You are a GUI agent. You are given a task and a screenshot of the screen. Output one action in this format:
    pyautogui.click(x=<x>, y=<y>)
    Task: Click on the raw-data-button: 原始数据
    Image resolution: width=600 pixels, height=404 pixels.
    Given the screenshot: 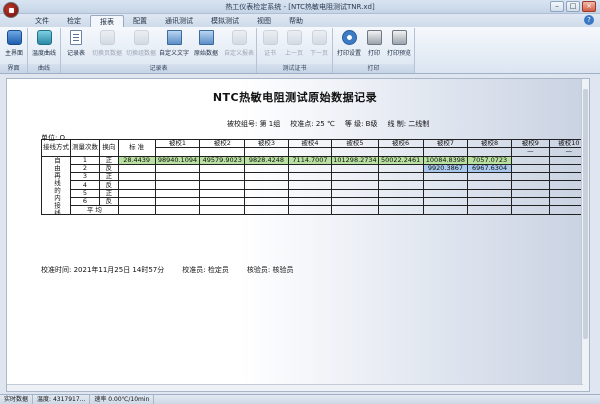 What is the action you would take?
    pyautogui.click(x=206, y=46)
    